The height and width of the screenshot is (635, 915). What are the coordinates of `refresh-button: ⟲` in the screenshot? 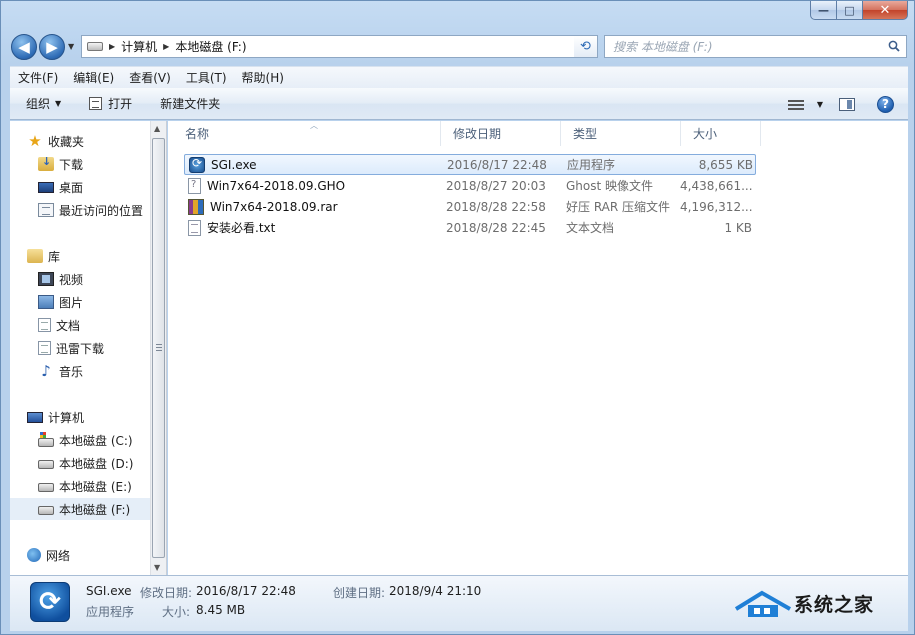 It's located at (586, 46).